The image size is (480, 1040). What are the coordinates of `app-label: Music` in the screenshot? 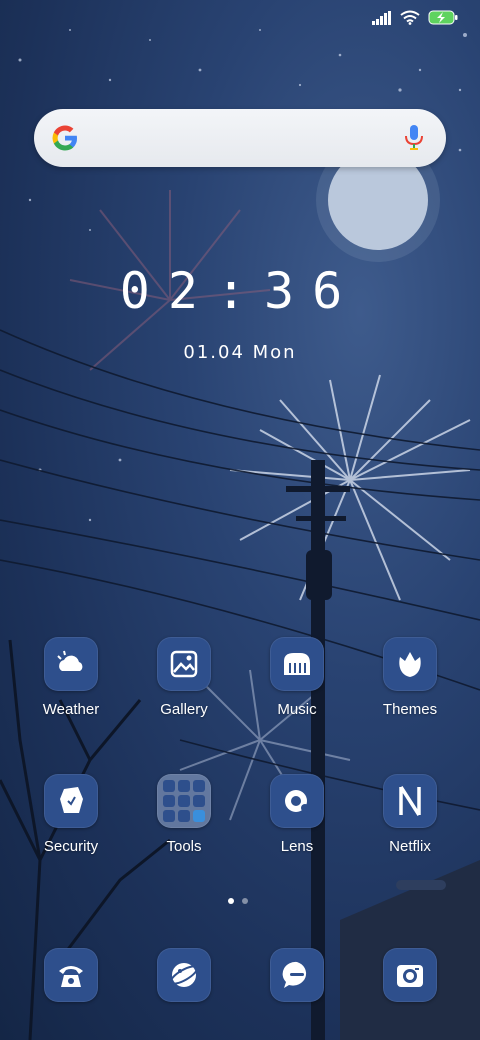 It's located at (297, 709).